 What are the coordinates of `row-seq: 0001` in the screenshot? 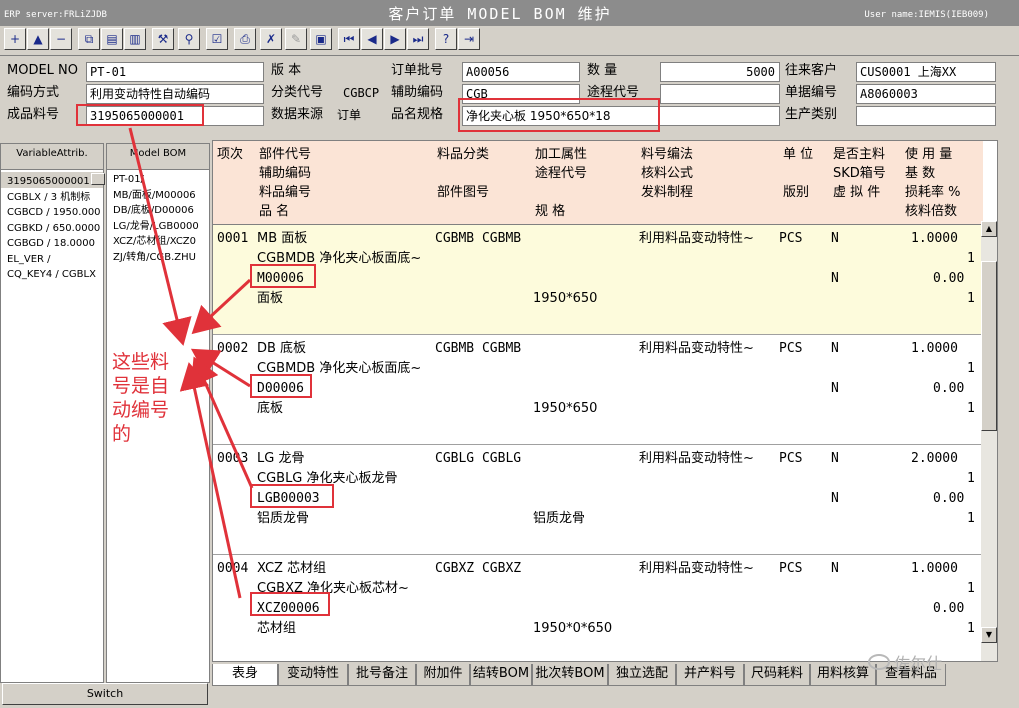 It's located at (232, 239).